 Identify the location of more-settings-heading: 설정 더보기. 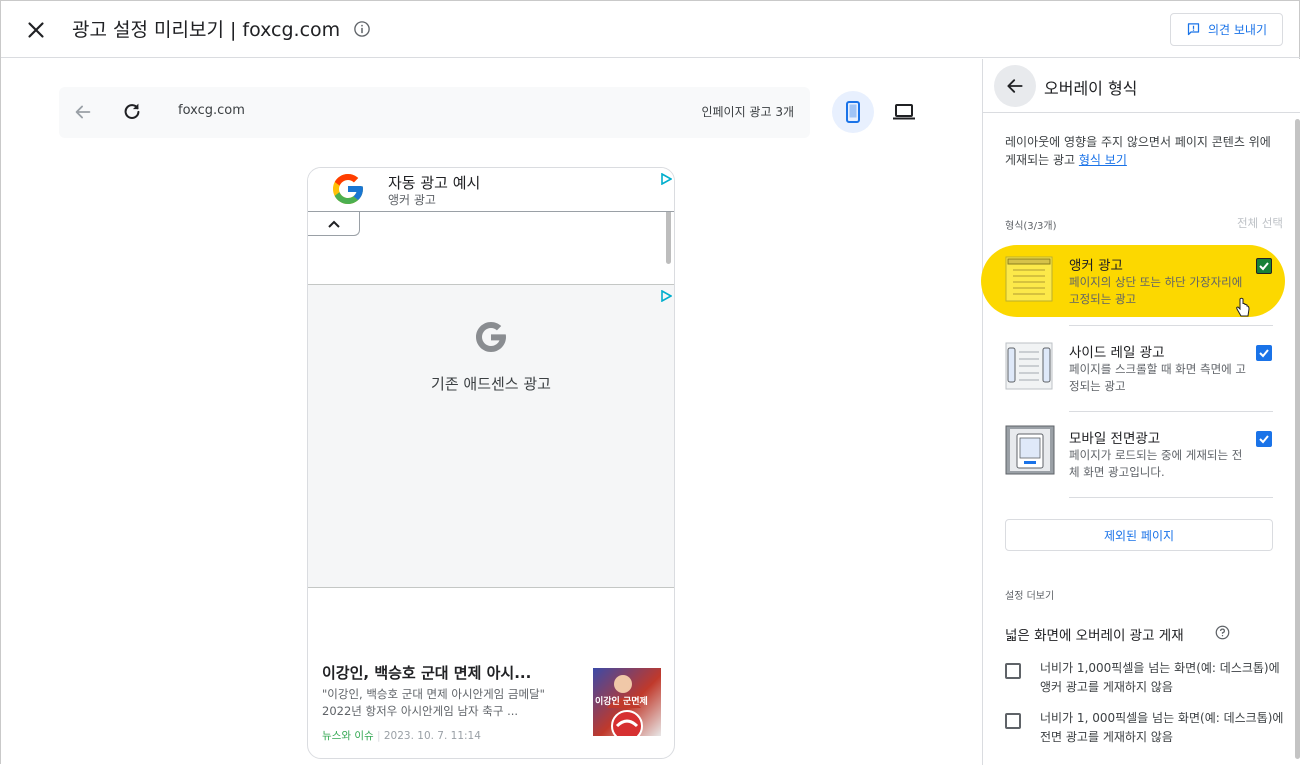
(1030, 596).